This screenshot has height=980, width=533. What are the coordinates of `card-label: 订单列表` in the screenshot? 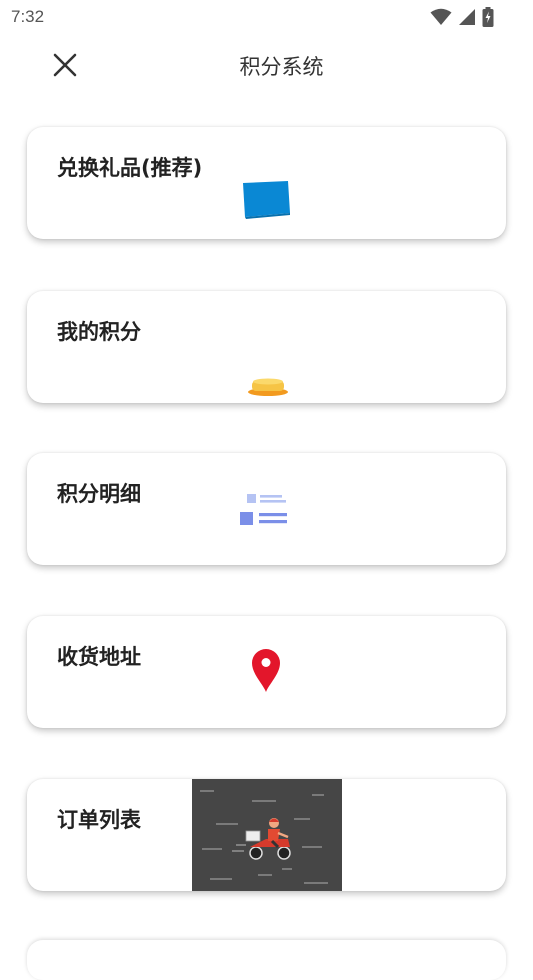 It's located at (99, 820).